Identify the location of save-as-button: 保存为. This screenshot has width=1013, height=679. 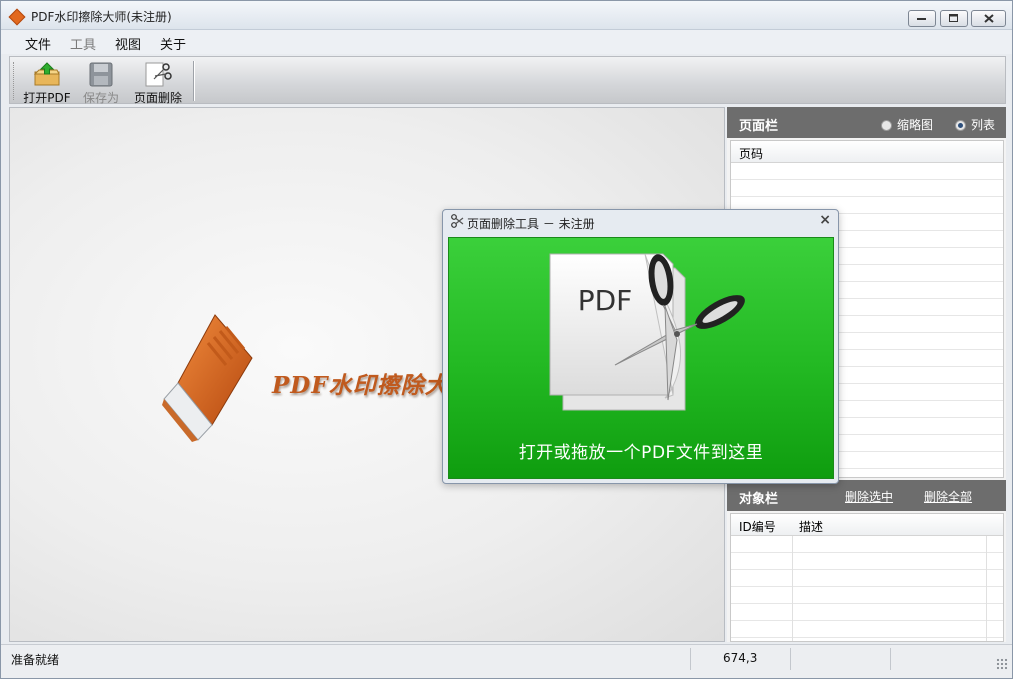
(101, 82).